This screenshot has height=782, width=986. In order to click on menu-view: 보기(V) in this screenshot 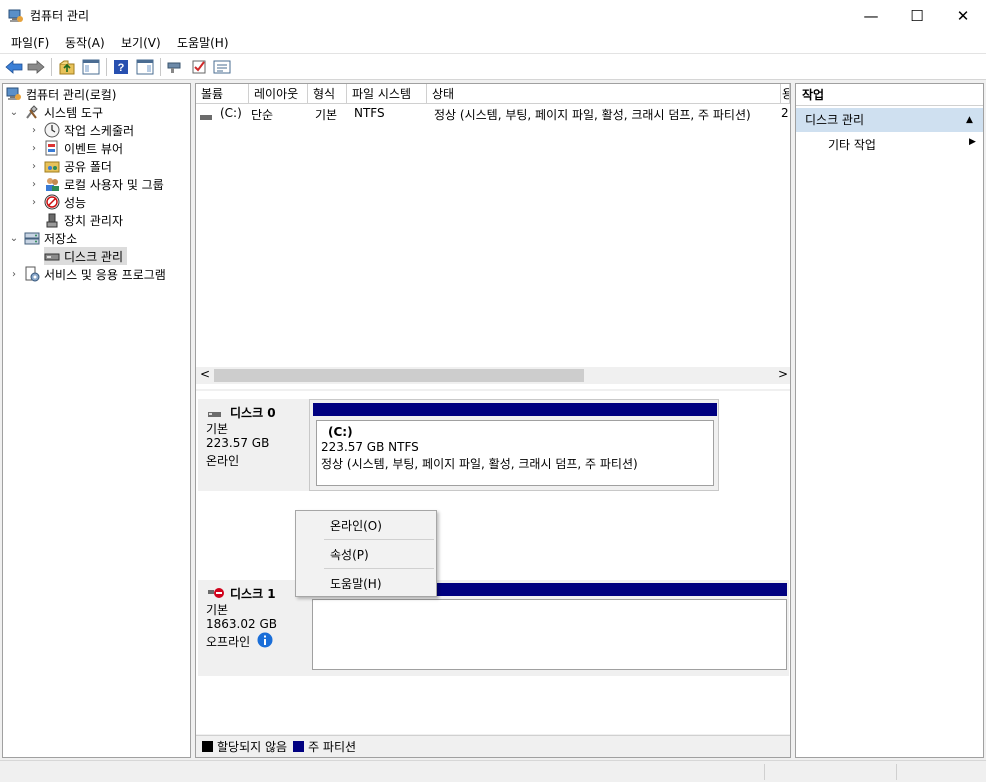, I will do `click(141, 42)`.